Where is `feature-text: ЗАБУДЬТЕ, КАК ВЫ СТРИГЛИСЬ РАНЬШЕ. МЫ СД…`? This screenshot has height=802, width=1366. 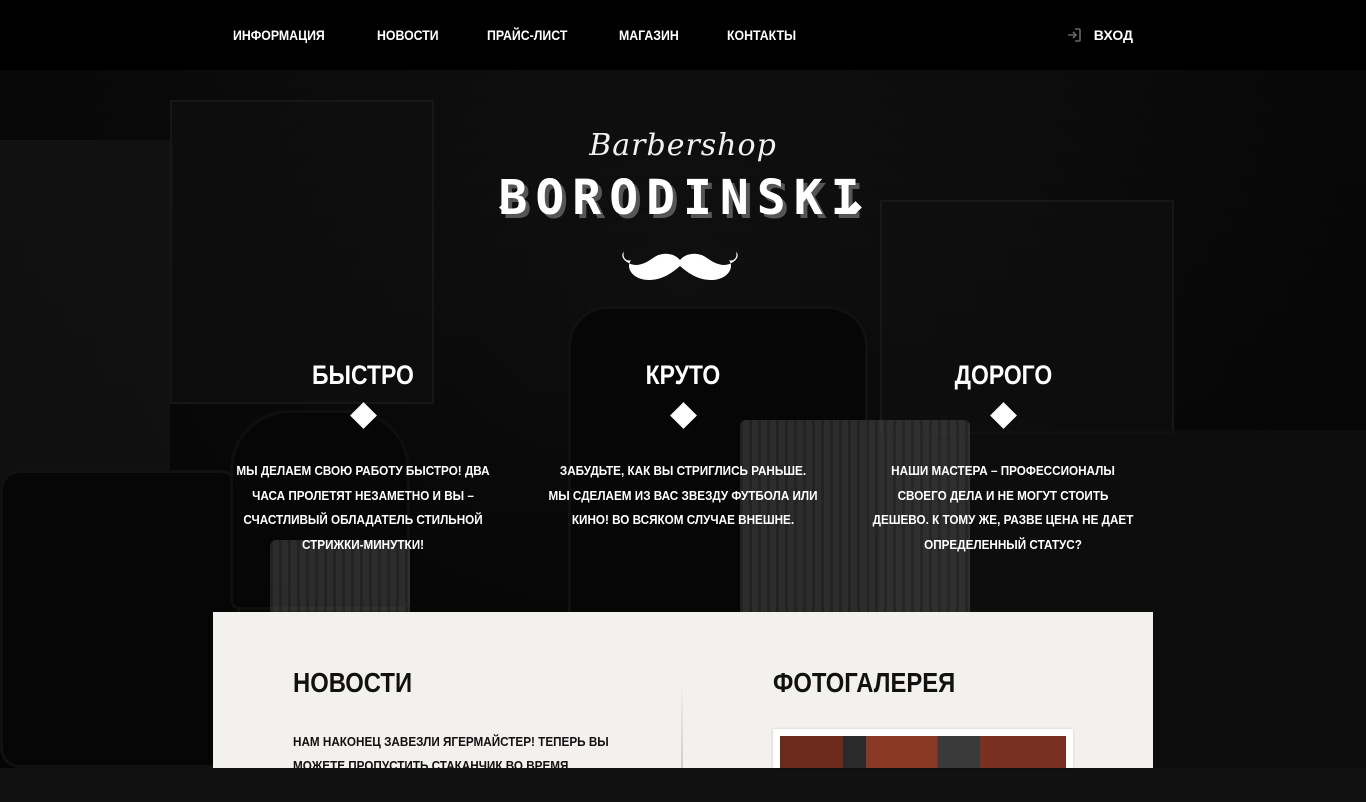
feature-text: ЗАБУДЬТЕ, КАК ВЫ СТРИГЛИСЬ РАНЬШЕ. МЫ СД… is located at coordinates (683, 495).